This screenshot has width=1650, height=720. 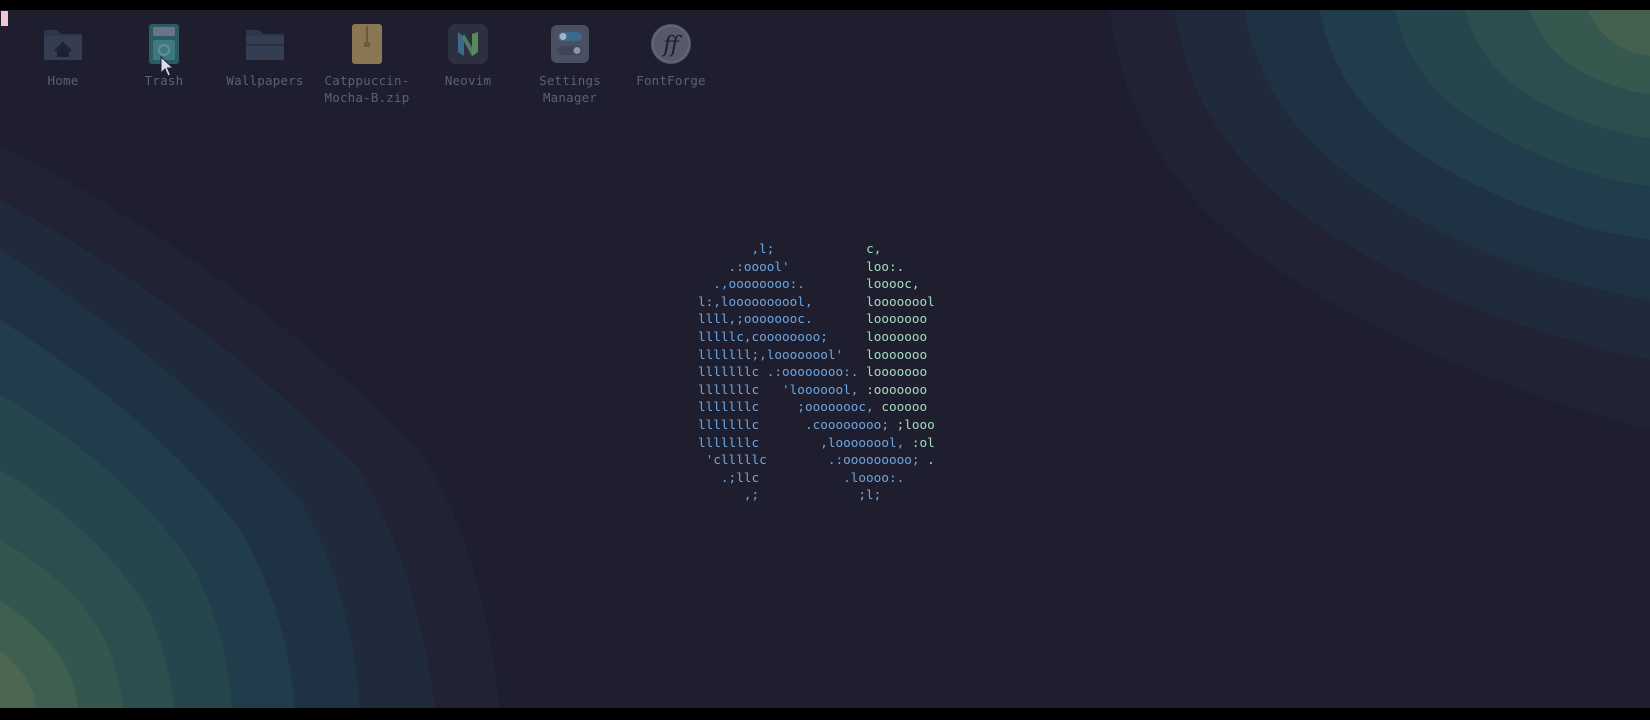 I want to click on ascii-logo-row: .:ooool' loo:., so click(x=801, y=266).